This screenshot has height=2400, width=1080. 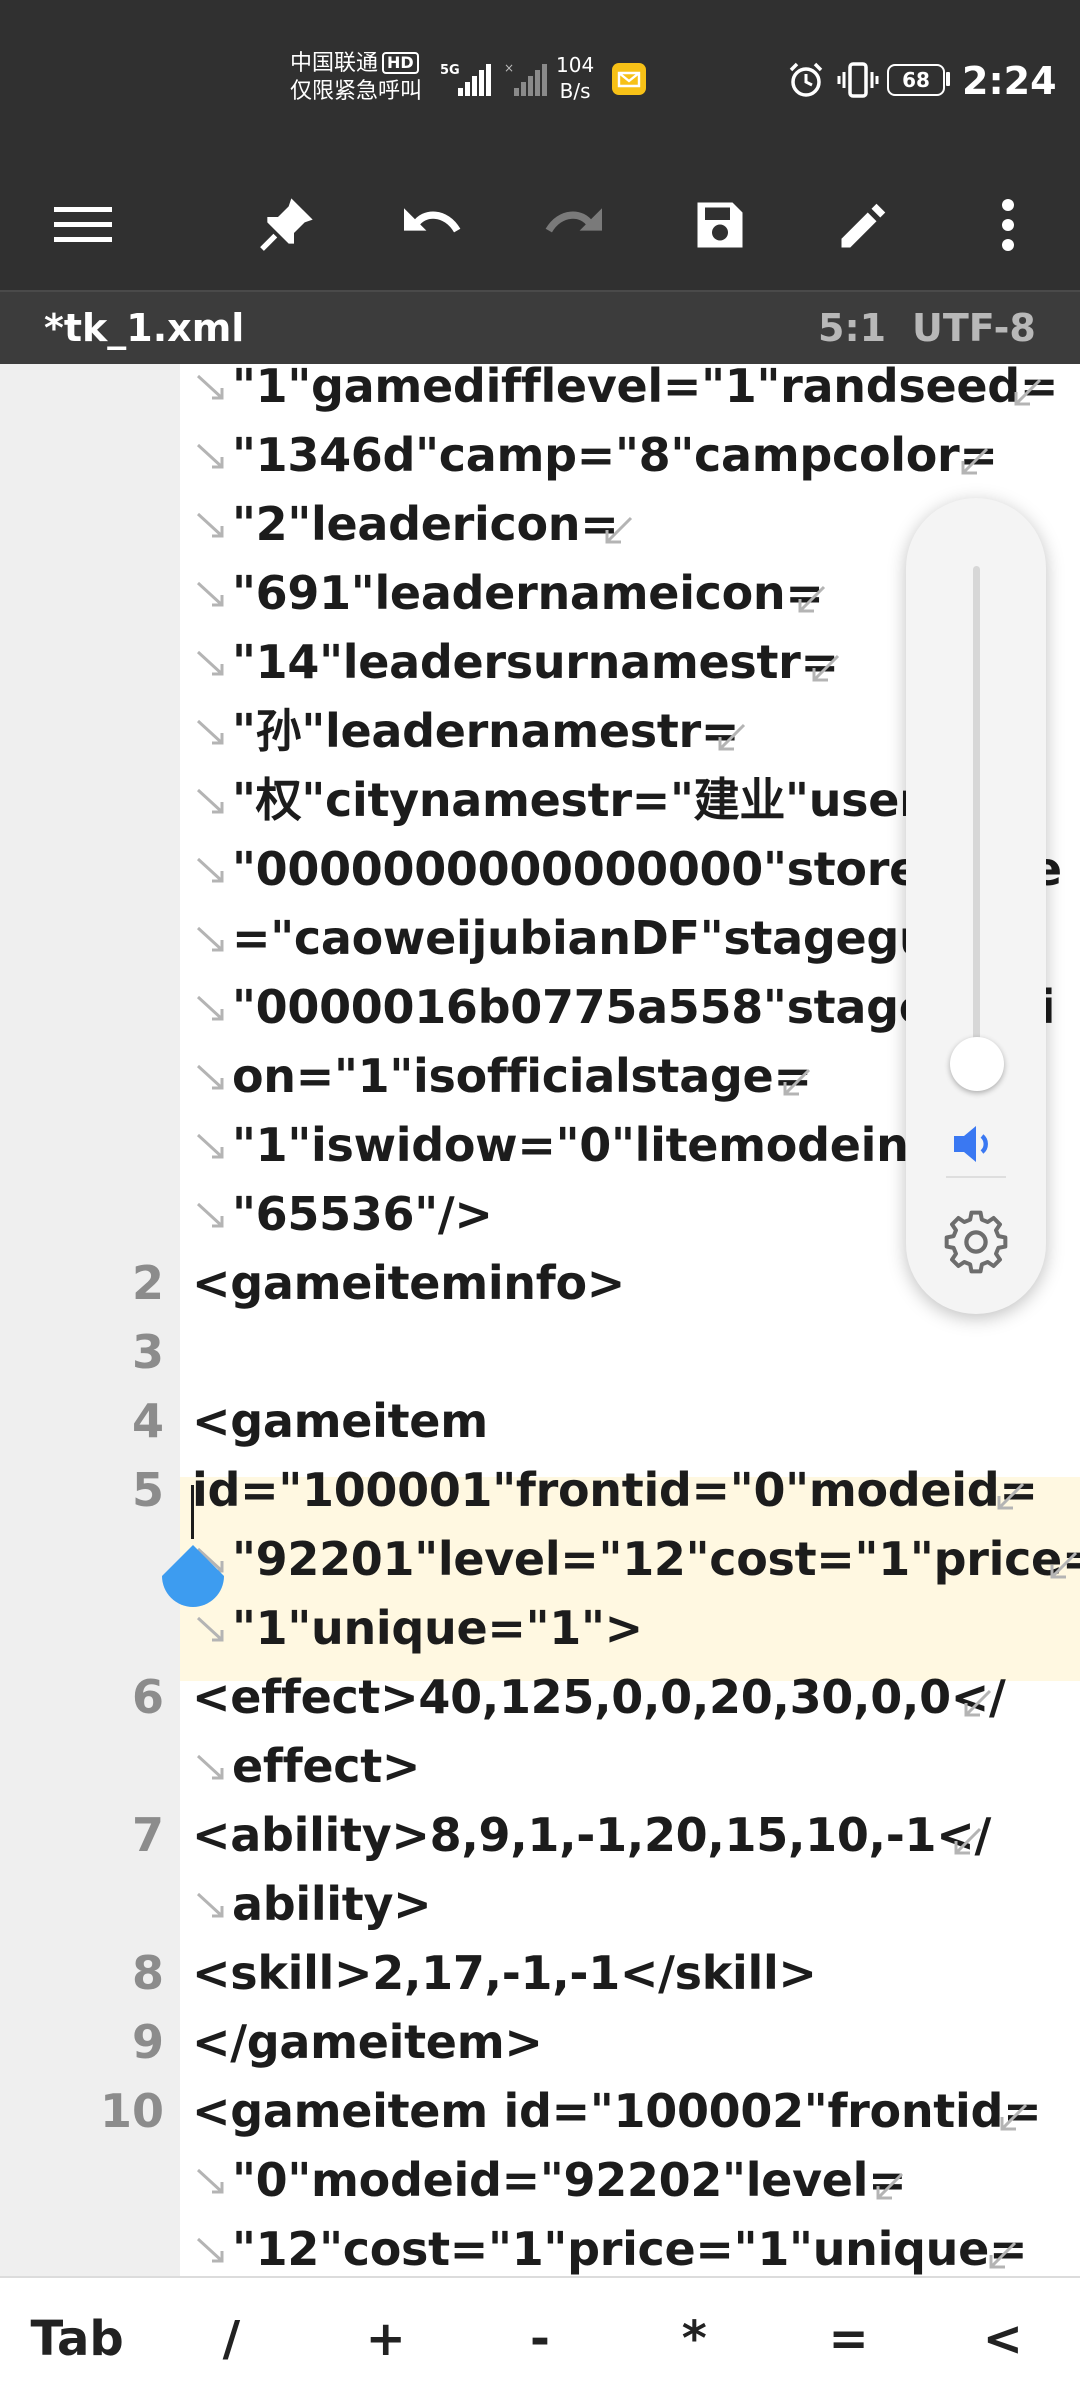 What do you see at coordinates (974, 328) in the screenshot?
I see `encoding: UTF-8` at bounding box center [974, 328].